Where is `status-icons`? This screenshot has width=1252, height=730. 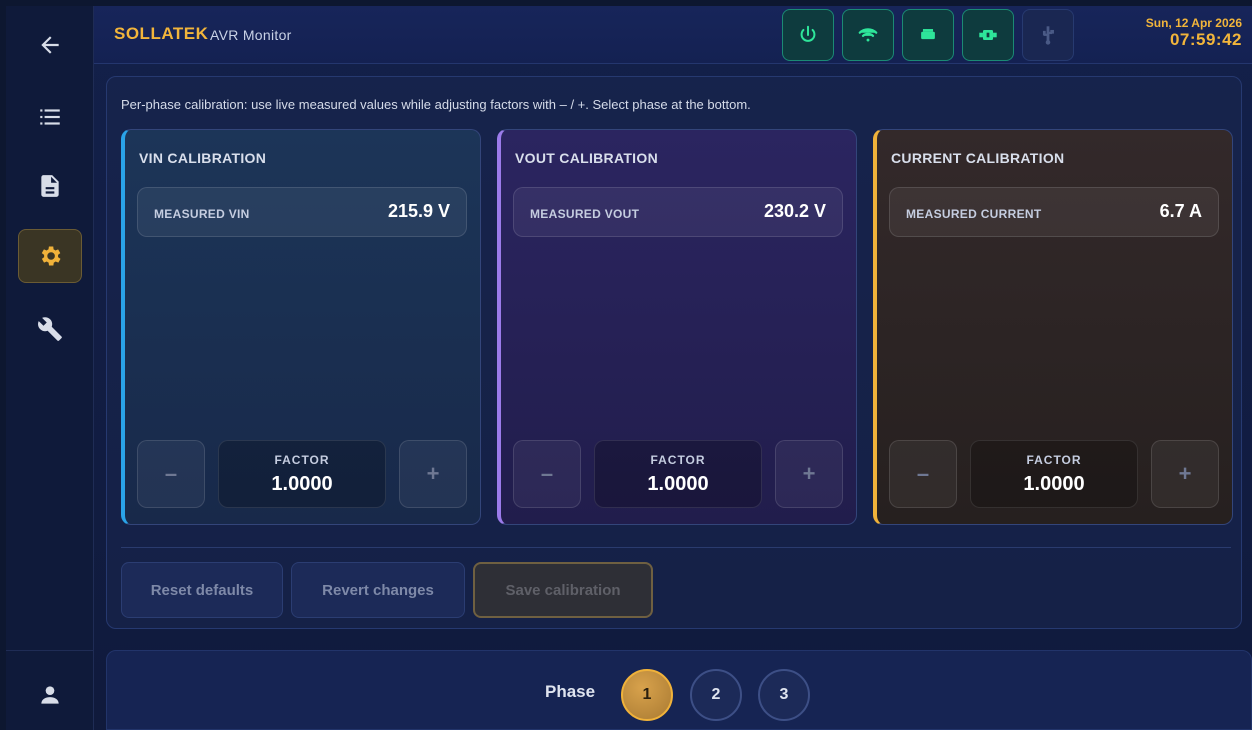 status-icons is located at coordinates (928, 35).